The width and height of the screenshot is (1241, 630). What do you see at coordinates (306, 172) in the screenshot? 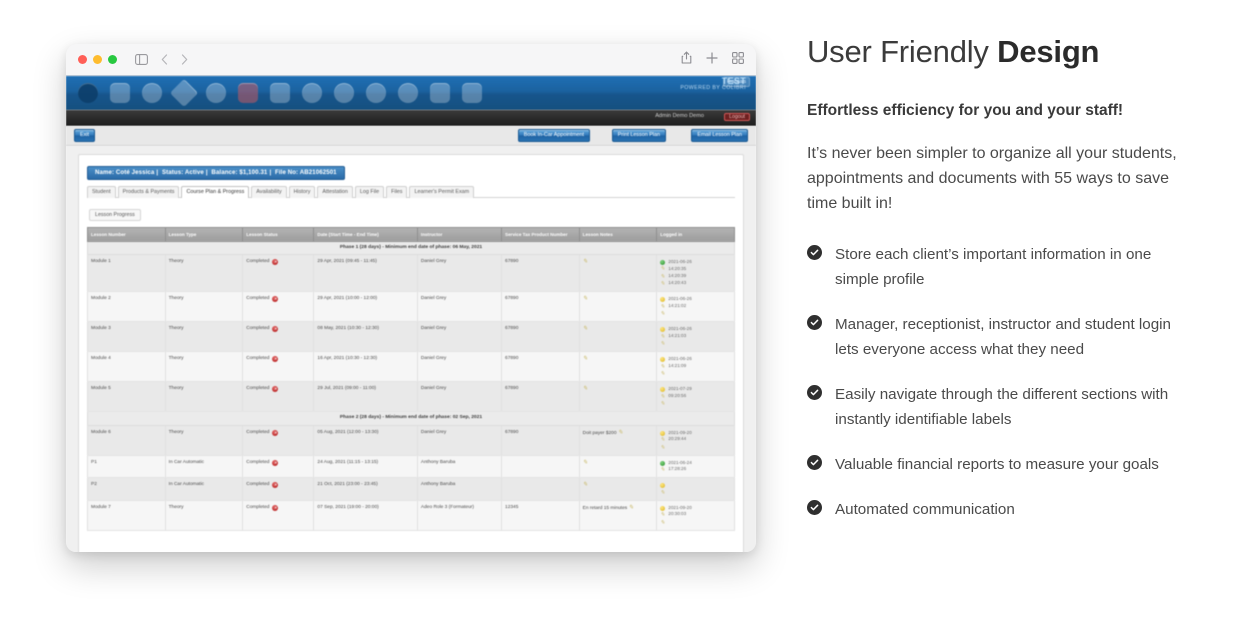
I see `student-file-no: File No: AB21062501` at bounding box center [306, 172].